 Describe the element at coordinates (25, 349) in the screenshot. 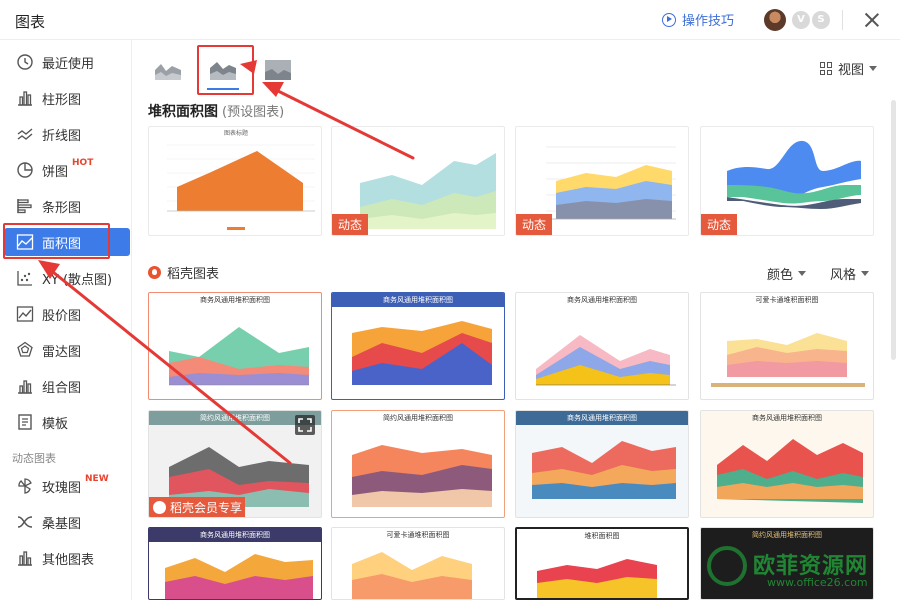

I see `radar-chart-icon` at that location.